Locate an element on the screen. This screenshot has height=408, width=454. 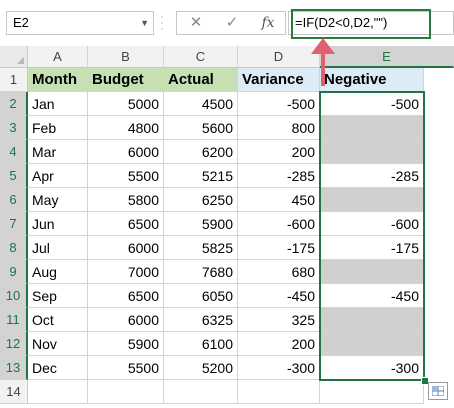
month-cell: Oct is located at coordinates (58, 320).